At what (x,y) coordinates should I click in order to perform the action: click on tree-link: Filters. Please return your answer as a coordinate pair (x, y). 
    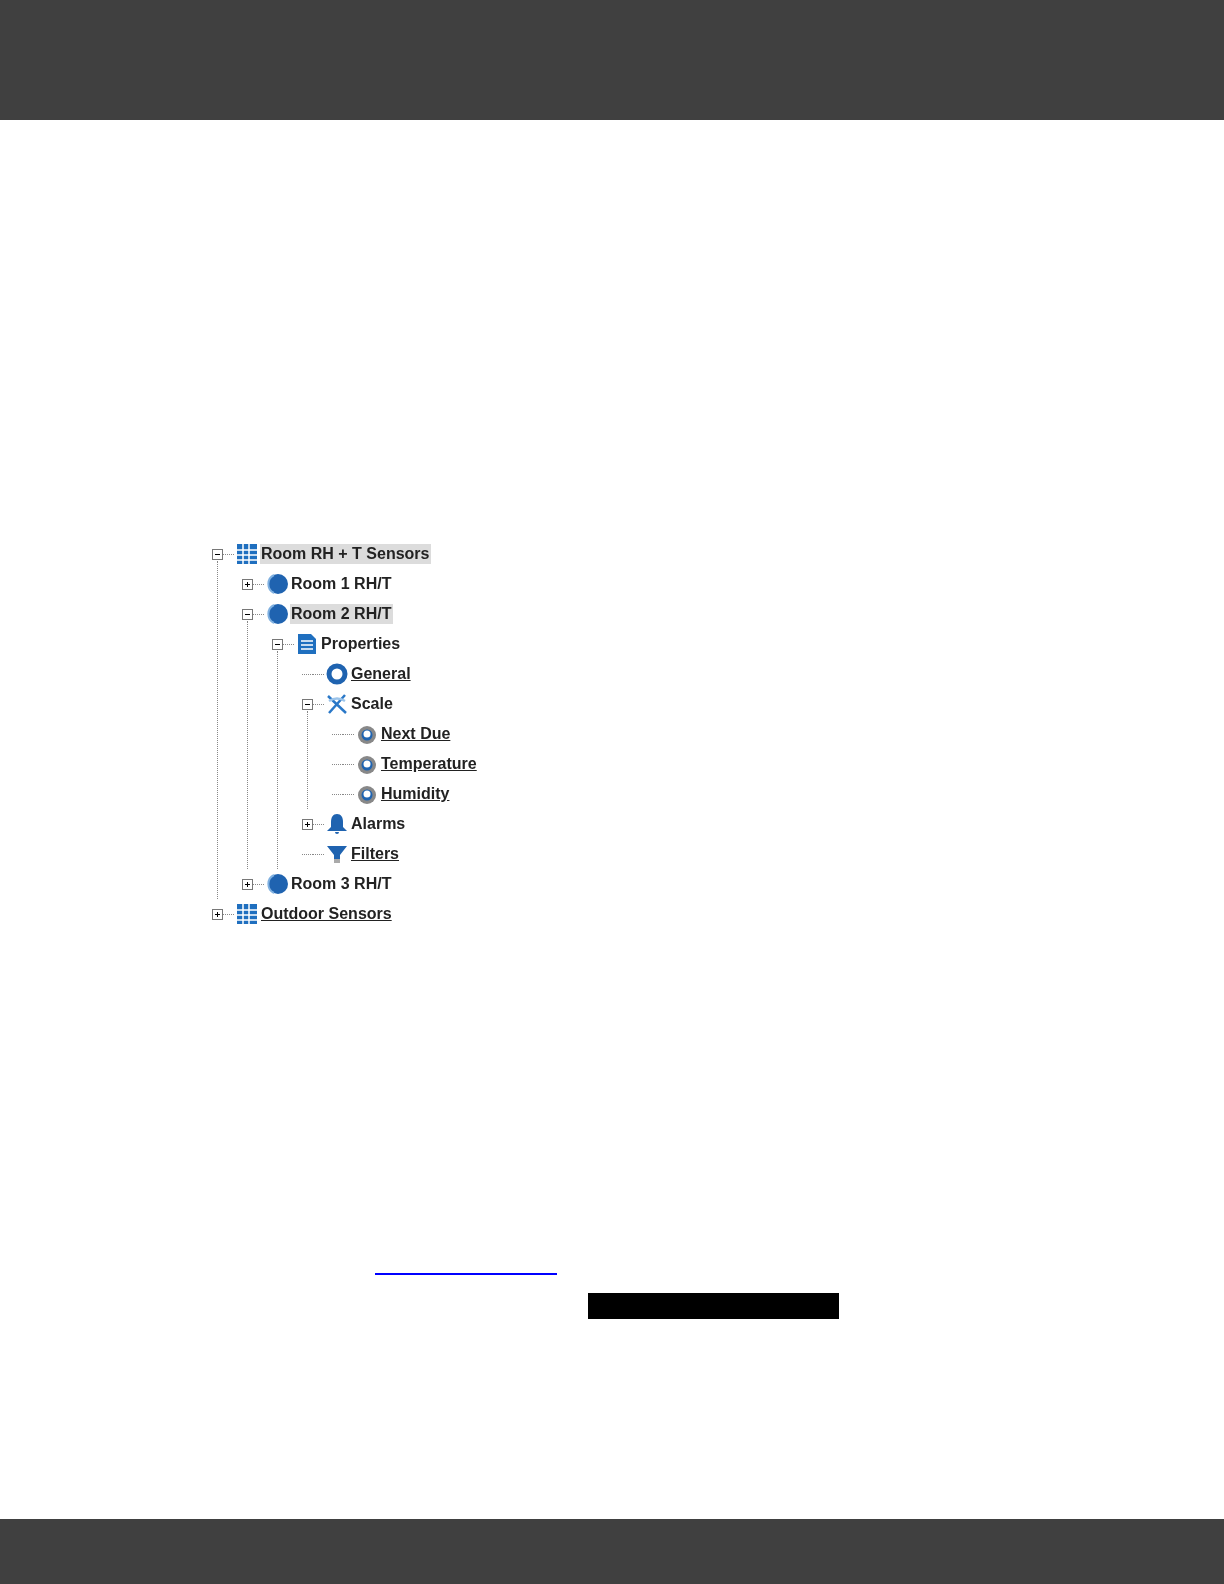
    Looking at the image, I should click on (375, 854).